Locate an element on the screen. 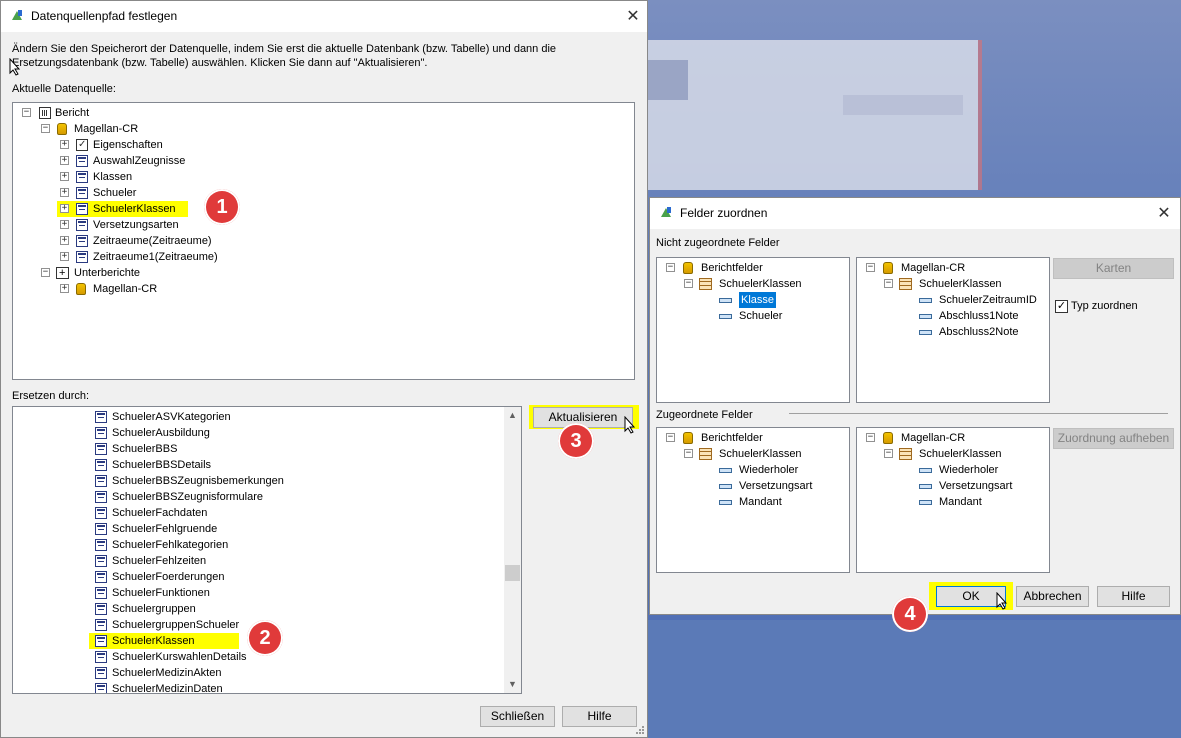  map-help-button: Hilfe is located at coordinates (1133, 596).